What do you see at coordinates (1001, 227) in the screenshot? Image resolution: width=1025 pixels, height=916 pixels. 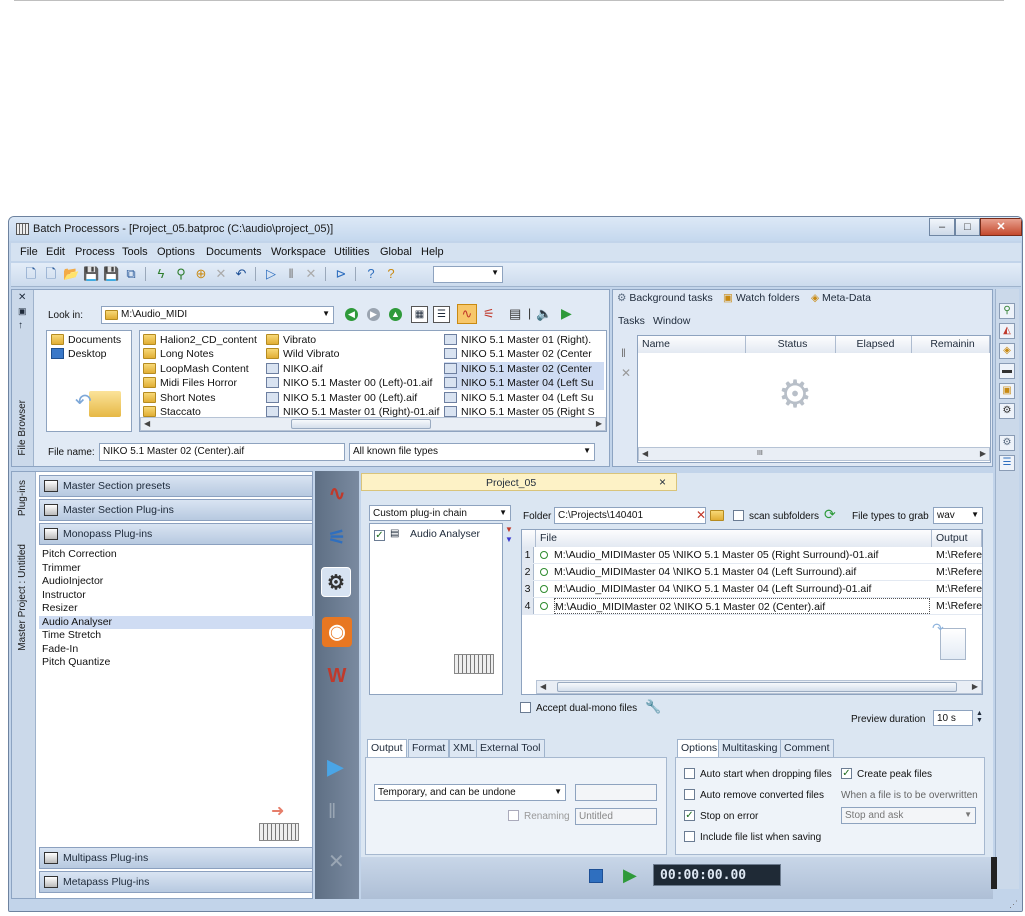 I see `close-button: ✕` at bounding box center [1001, 227].